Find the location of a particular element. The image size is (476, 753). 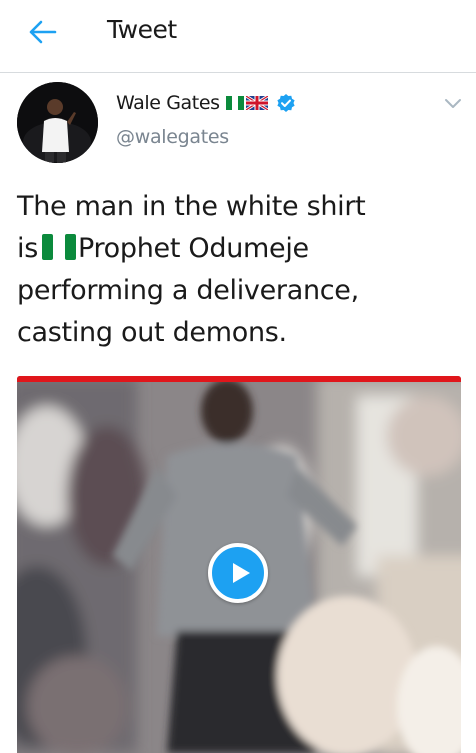

play-button is located at coordinates (238, 573).